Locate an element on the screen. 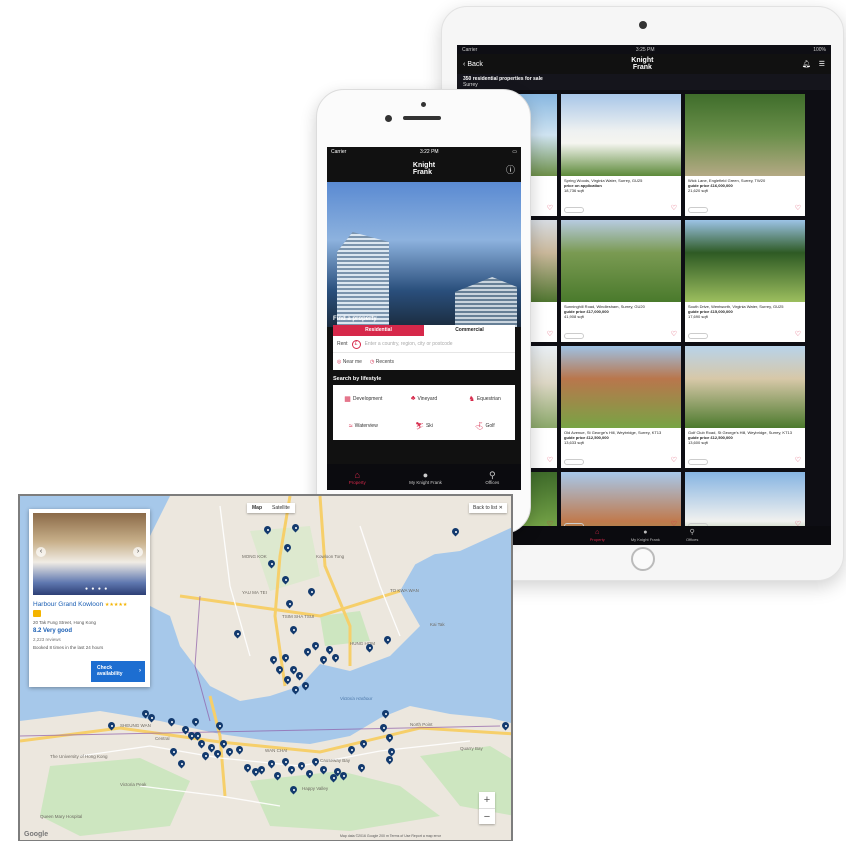 The height and width of the screenshot is (841, 846). zoom-in-button: + is located at coordinates (487, 800).